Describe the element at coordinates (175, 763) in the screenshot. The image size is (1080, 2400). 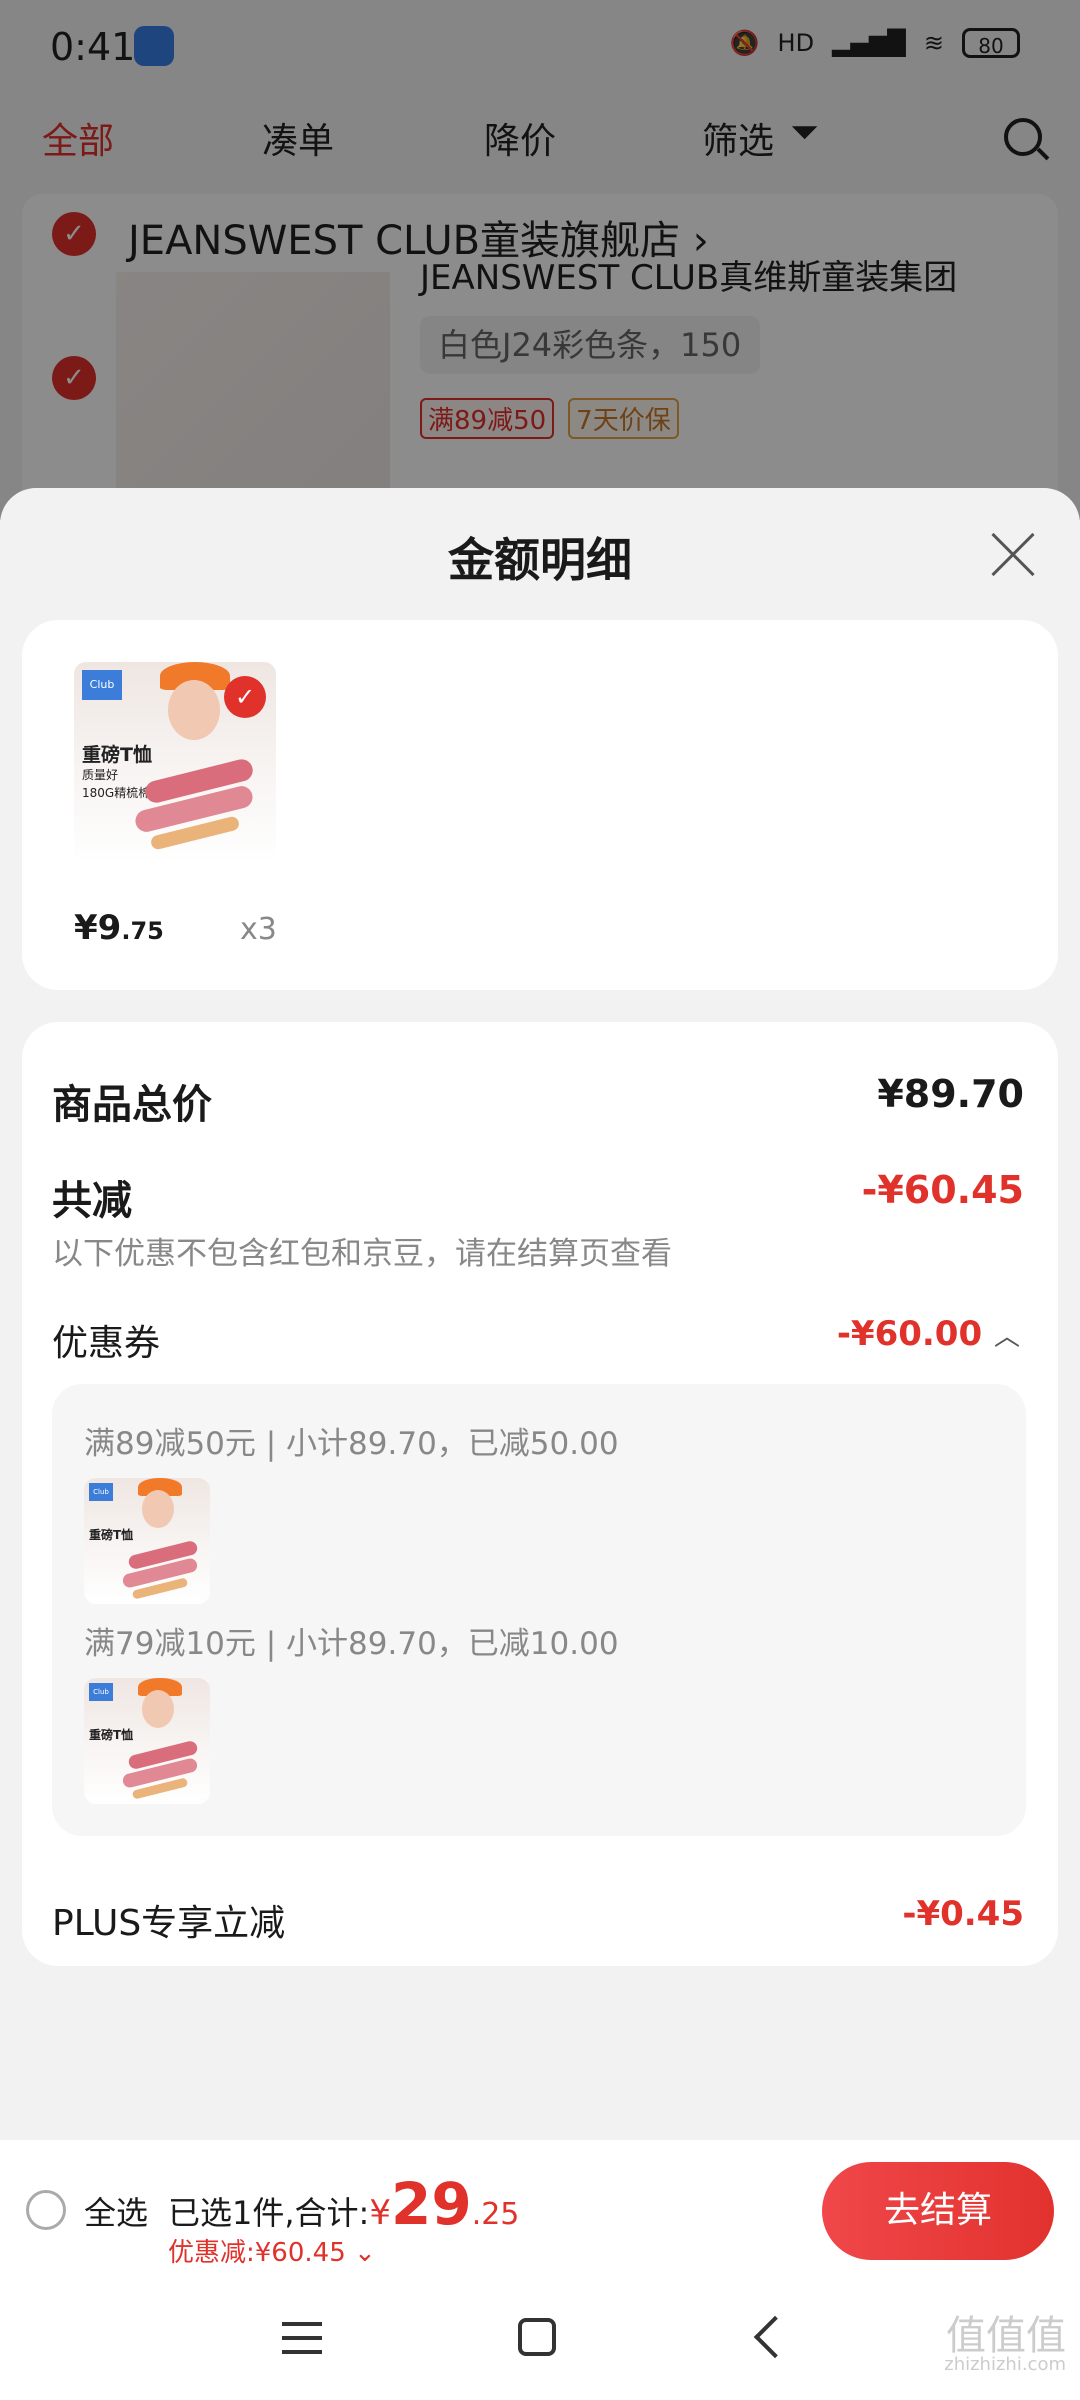
I see `product-image: Club 重磅T恤 质量好 180G精梳棉 ✓` at that location.